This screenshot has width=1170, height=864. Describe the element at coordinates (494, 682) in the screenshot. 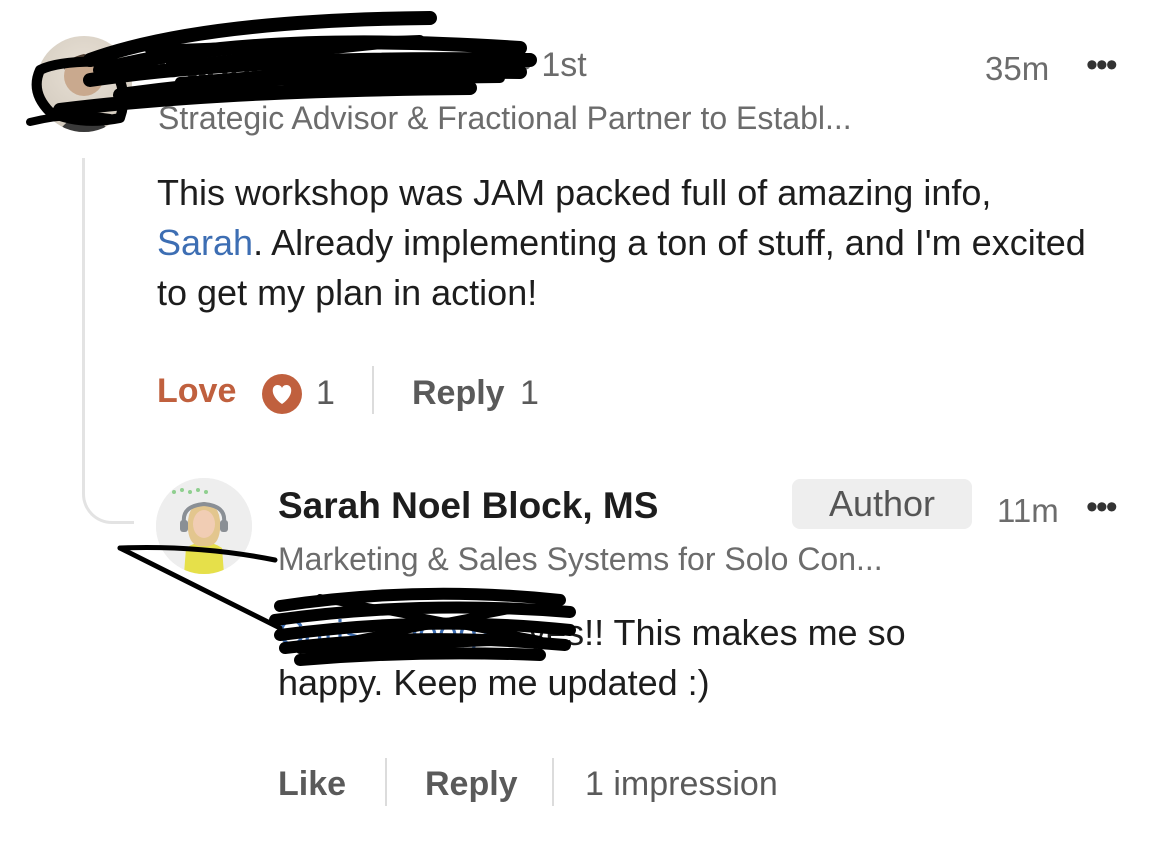

I see `reply-text-line-2: happy. Keep me updated :)` at that location.